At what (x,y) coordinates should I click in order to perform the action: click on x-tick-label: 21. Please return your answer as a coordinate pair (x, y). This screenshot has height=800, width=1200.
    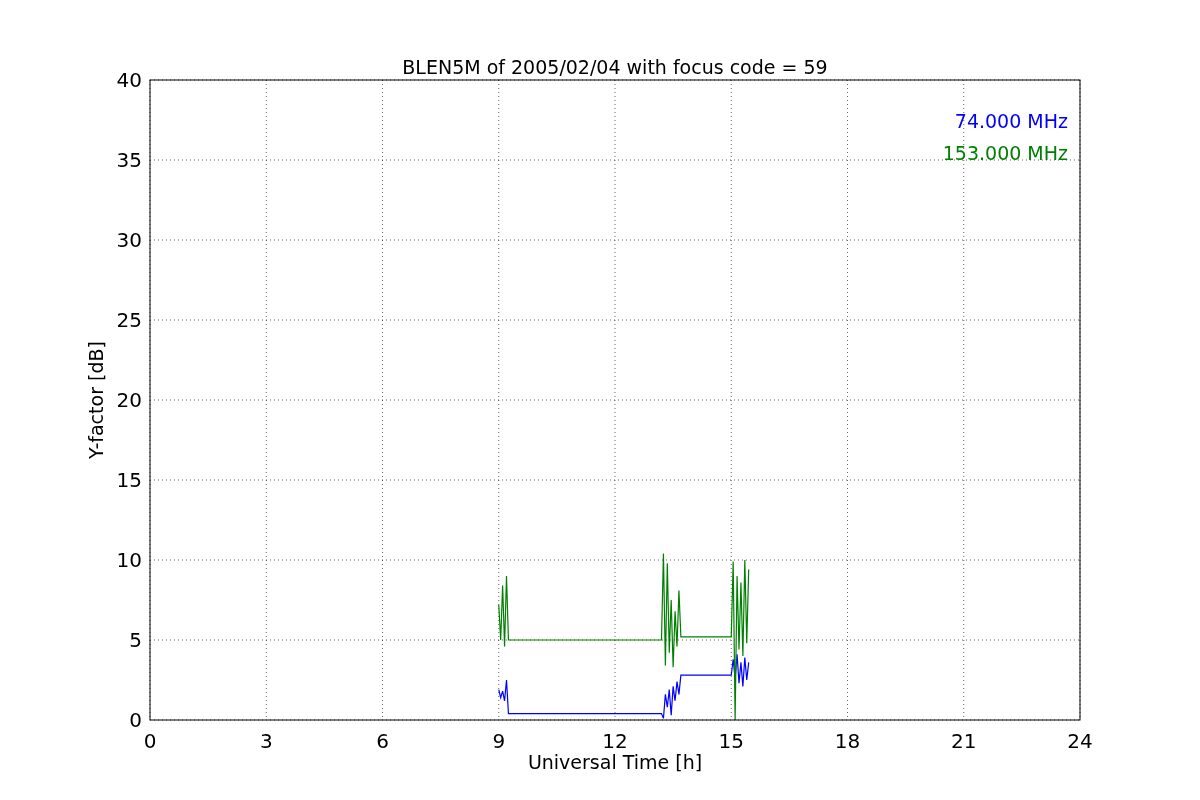
    Looking at the image, I should click on (964, 741).